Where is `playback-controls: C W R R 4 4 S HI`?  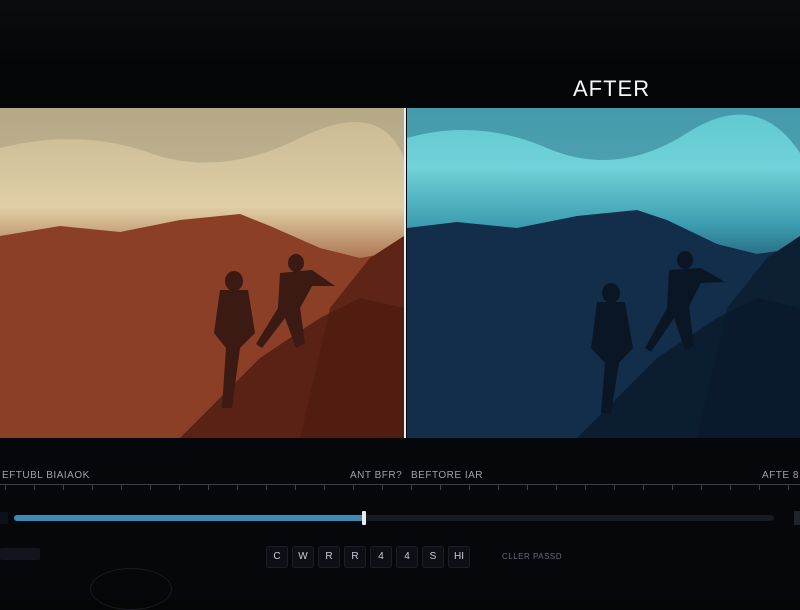
playback-controls: C W R R 4 4 S HI is located at coordinates (368, 557).